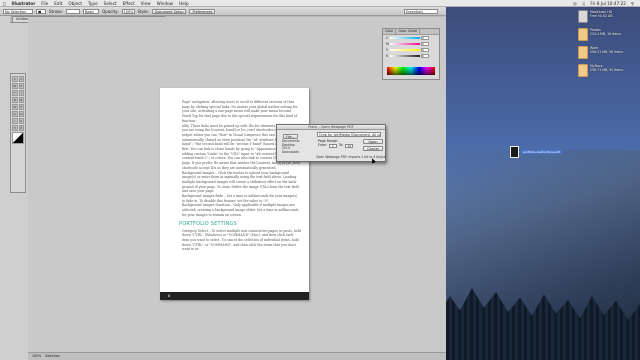 The width and height of the screenshot is (640, 360). I want to click on volume-icon: ♫, so click(584, 3).